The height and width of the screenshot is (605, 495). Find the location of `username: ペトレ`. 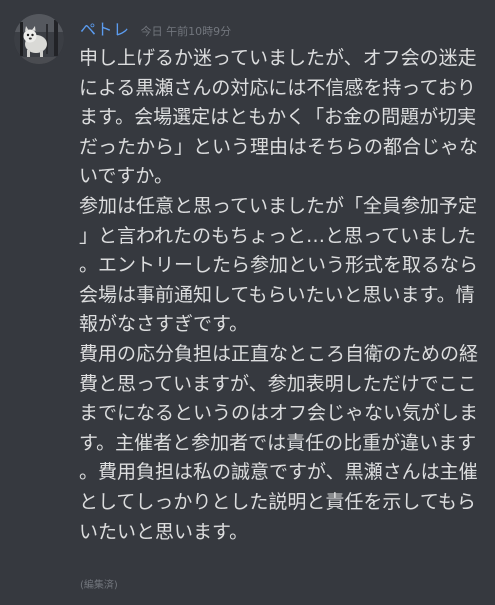

username: ペトレ is located at coordinates (105, 29).